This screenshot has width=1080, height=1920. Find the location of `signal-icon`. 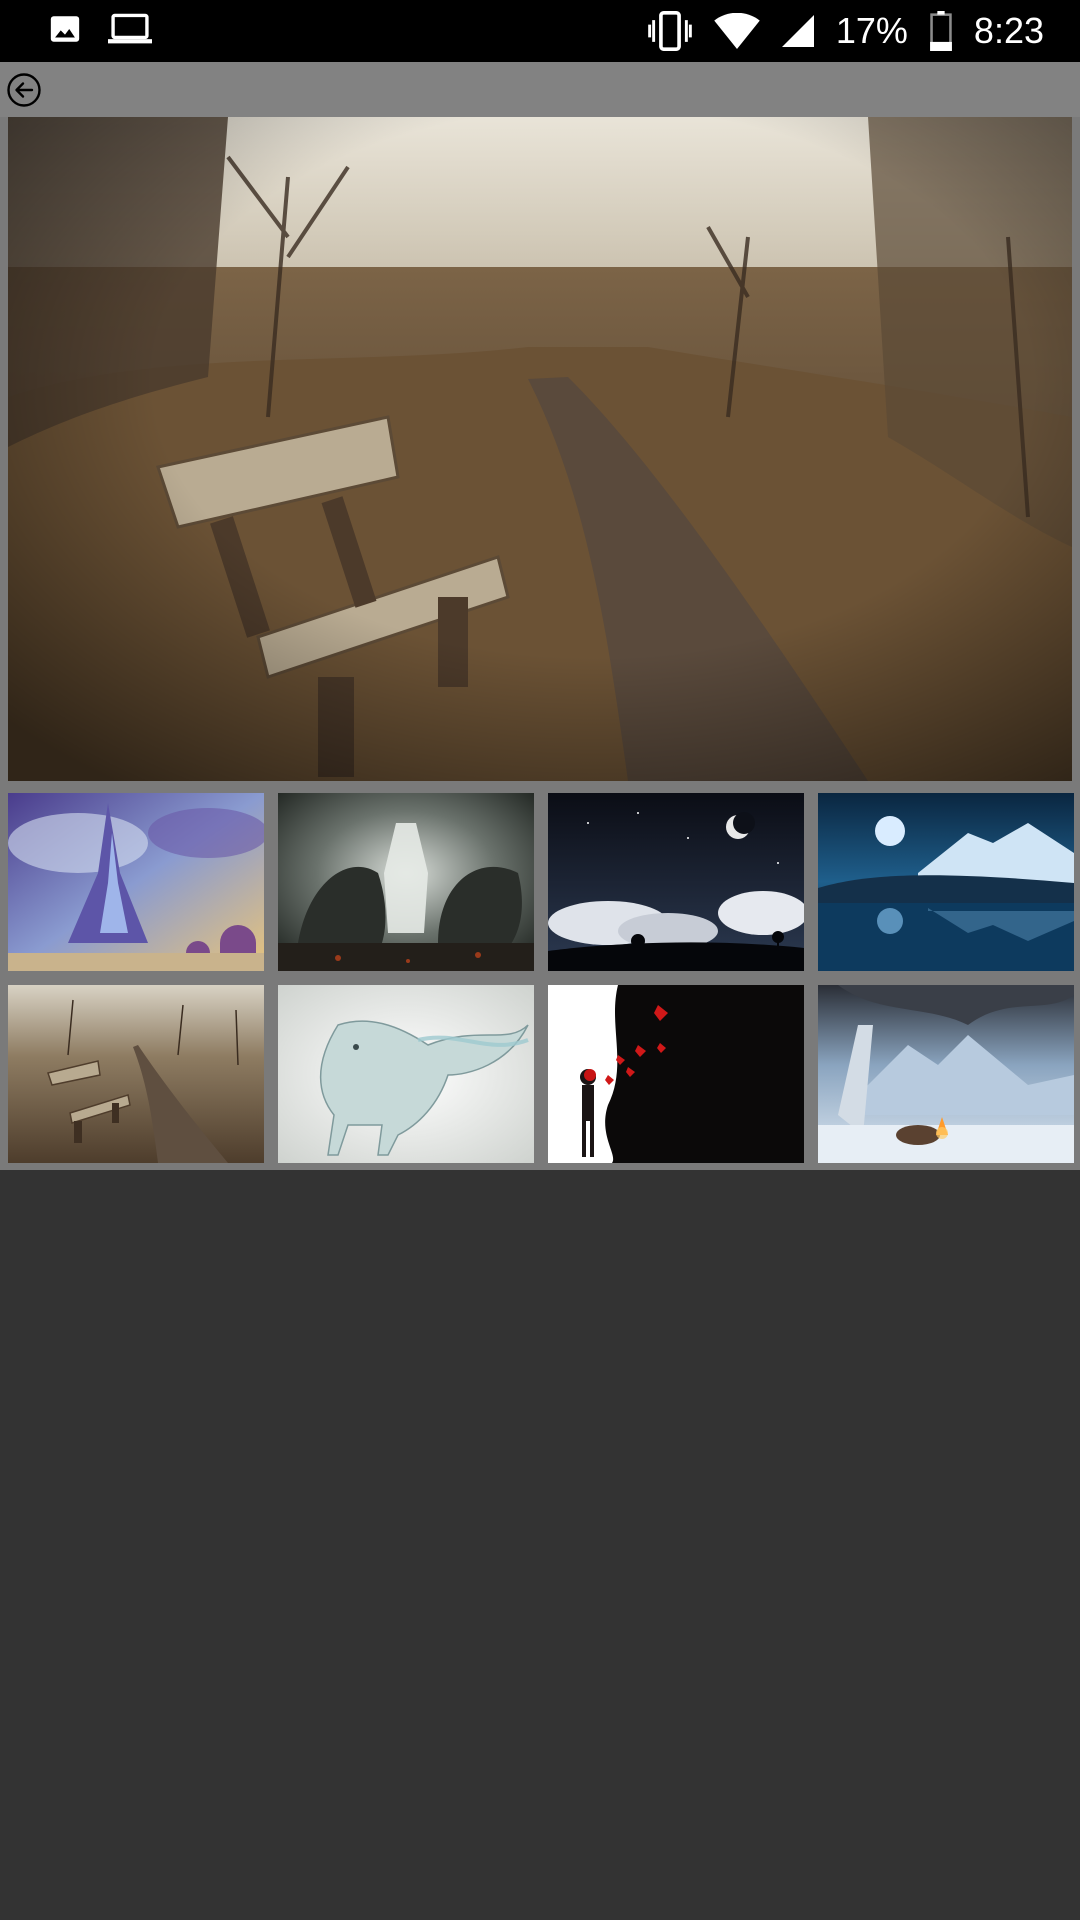

signal-icon is located at coordinates (797, 31).